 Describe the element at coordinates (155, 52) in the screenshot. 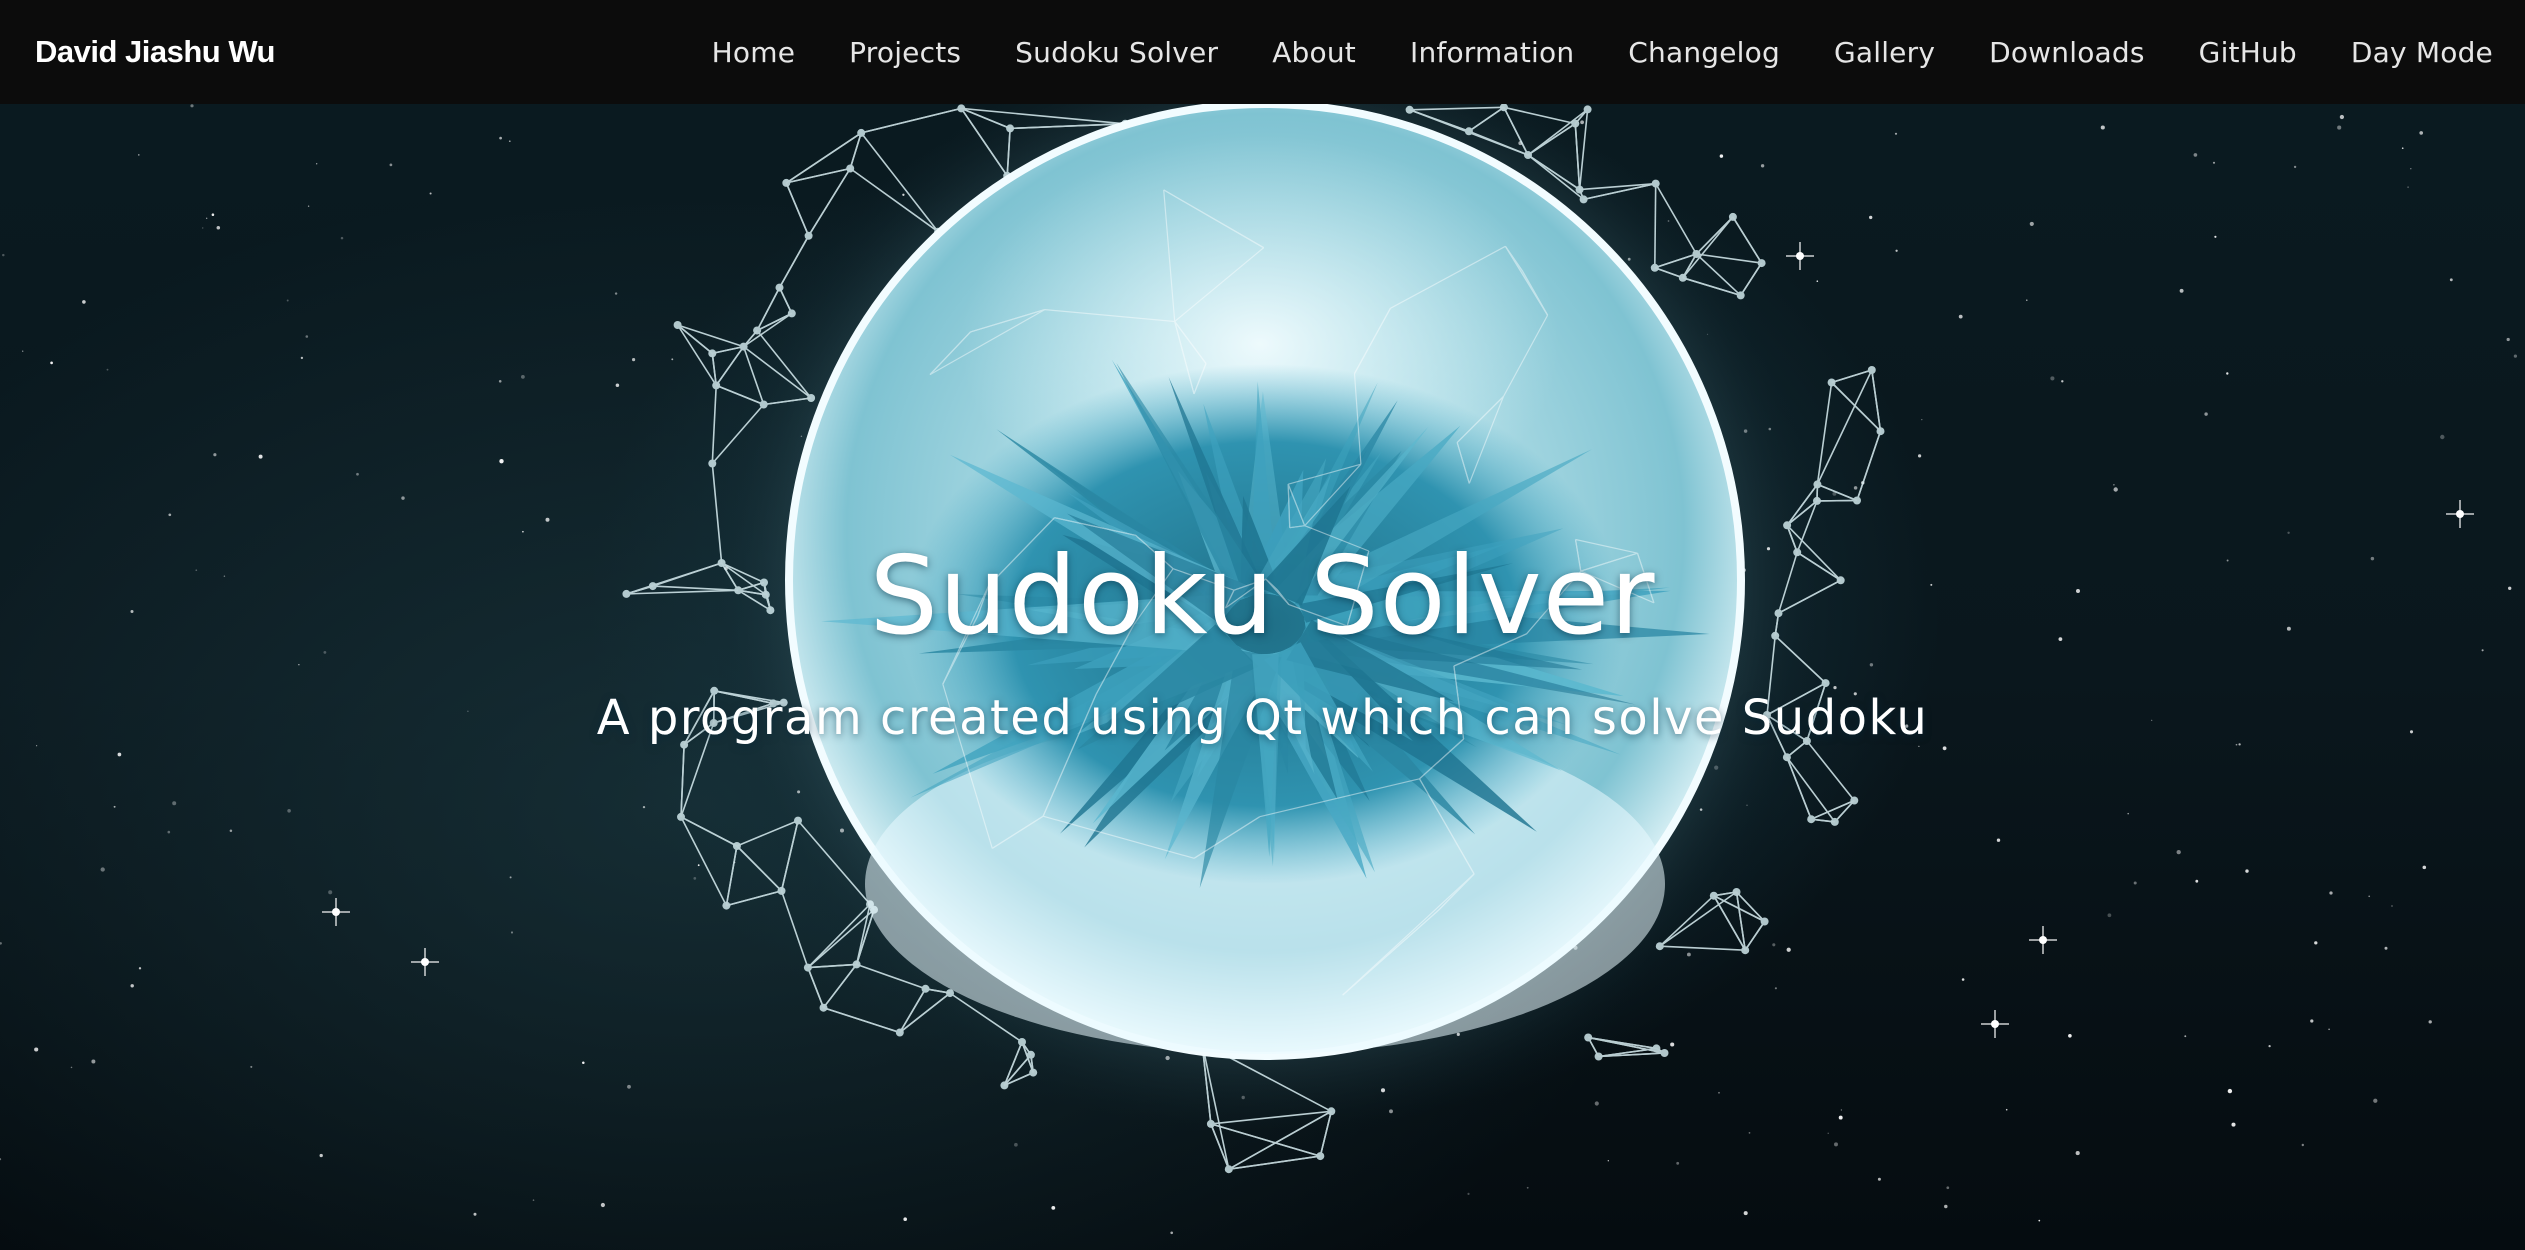

I see `brand-logo: David Jiashu Wu` at that location.